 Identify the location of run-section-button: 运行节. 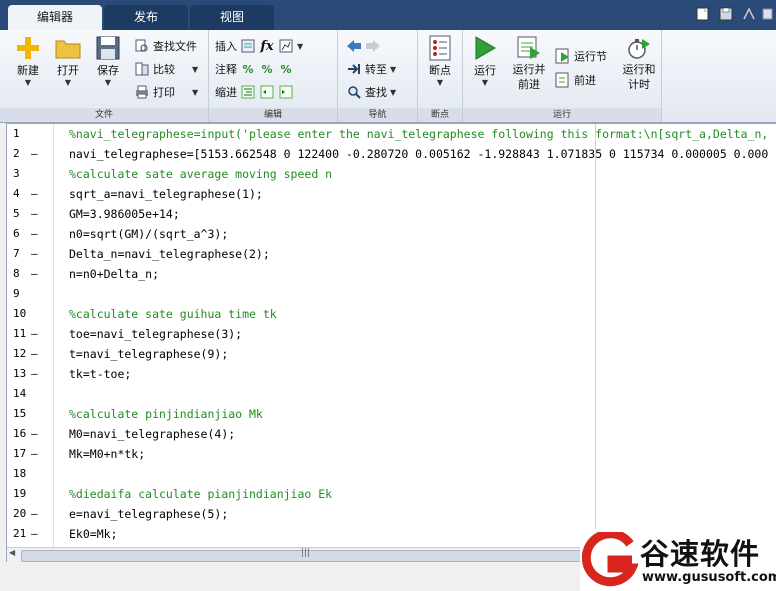
(581, 56).